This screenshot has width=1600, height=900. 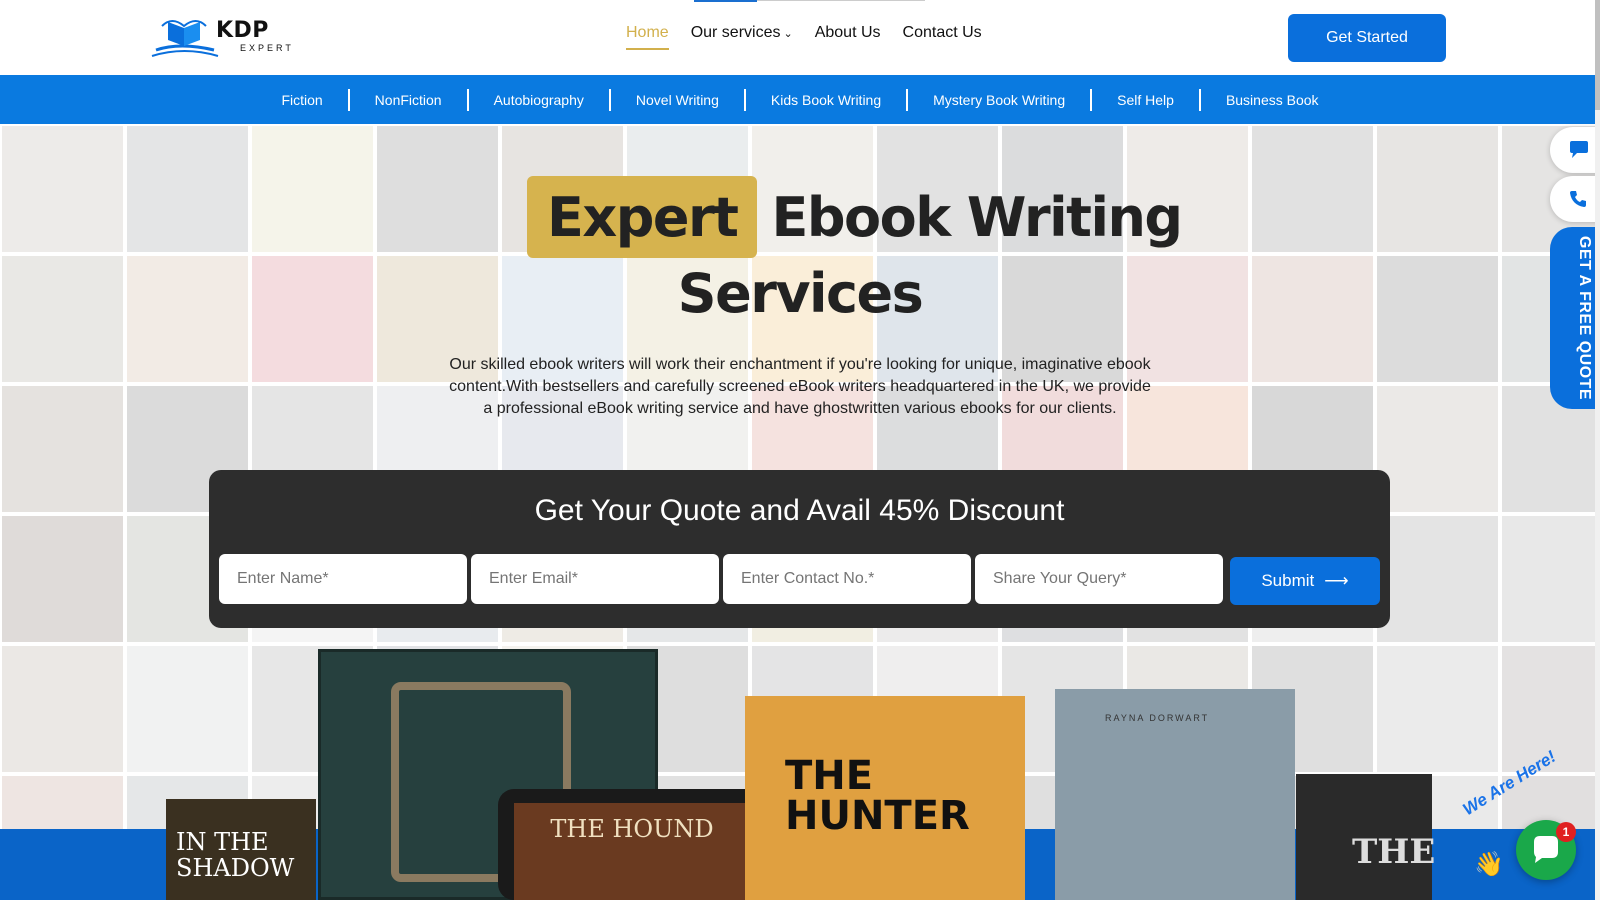 I want to click on category-mystery-book-writing: Mystery Book Writing, so click(x=1000, y=99).